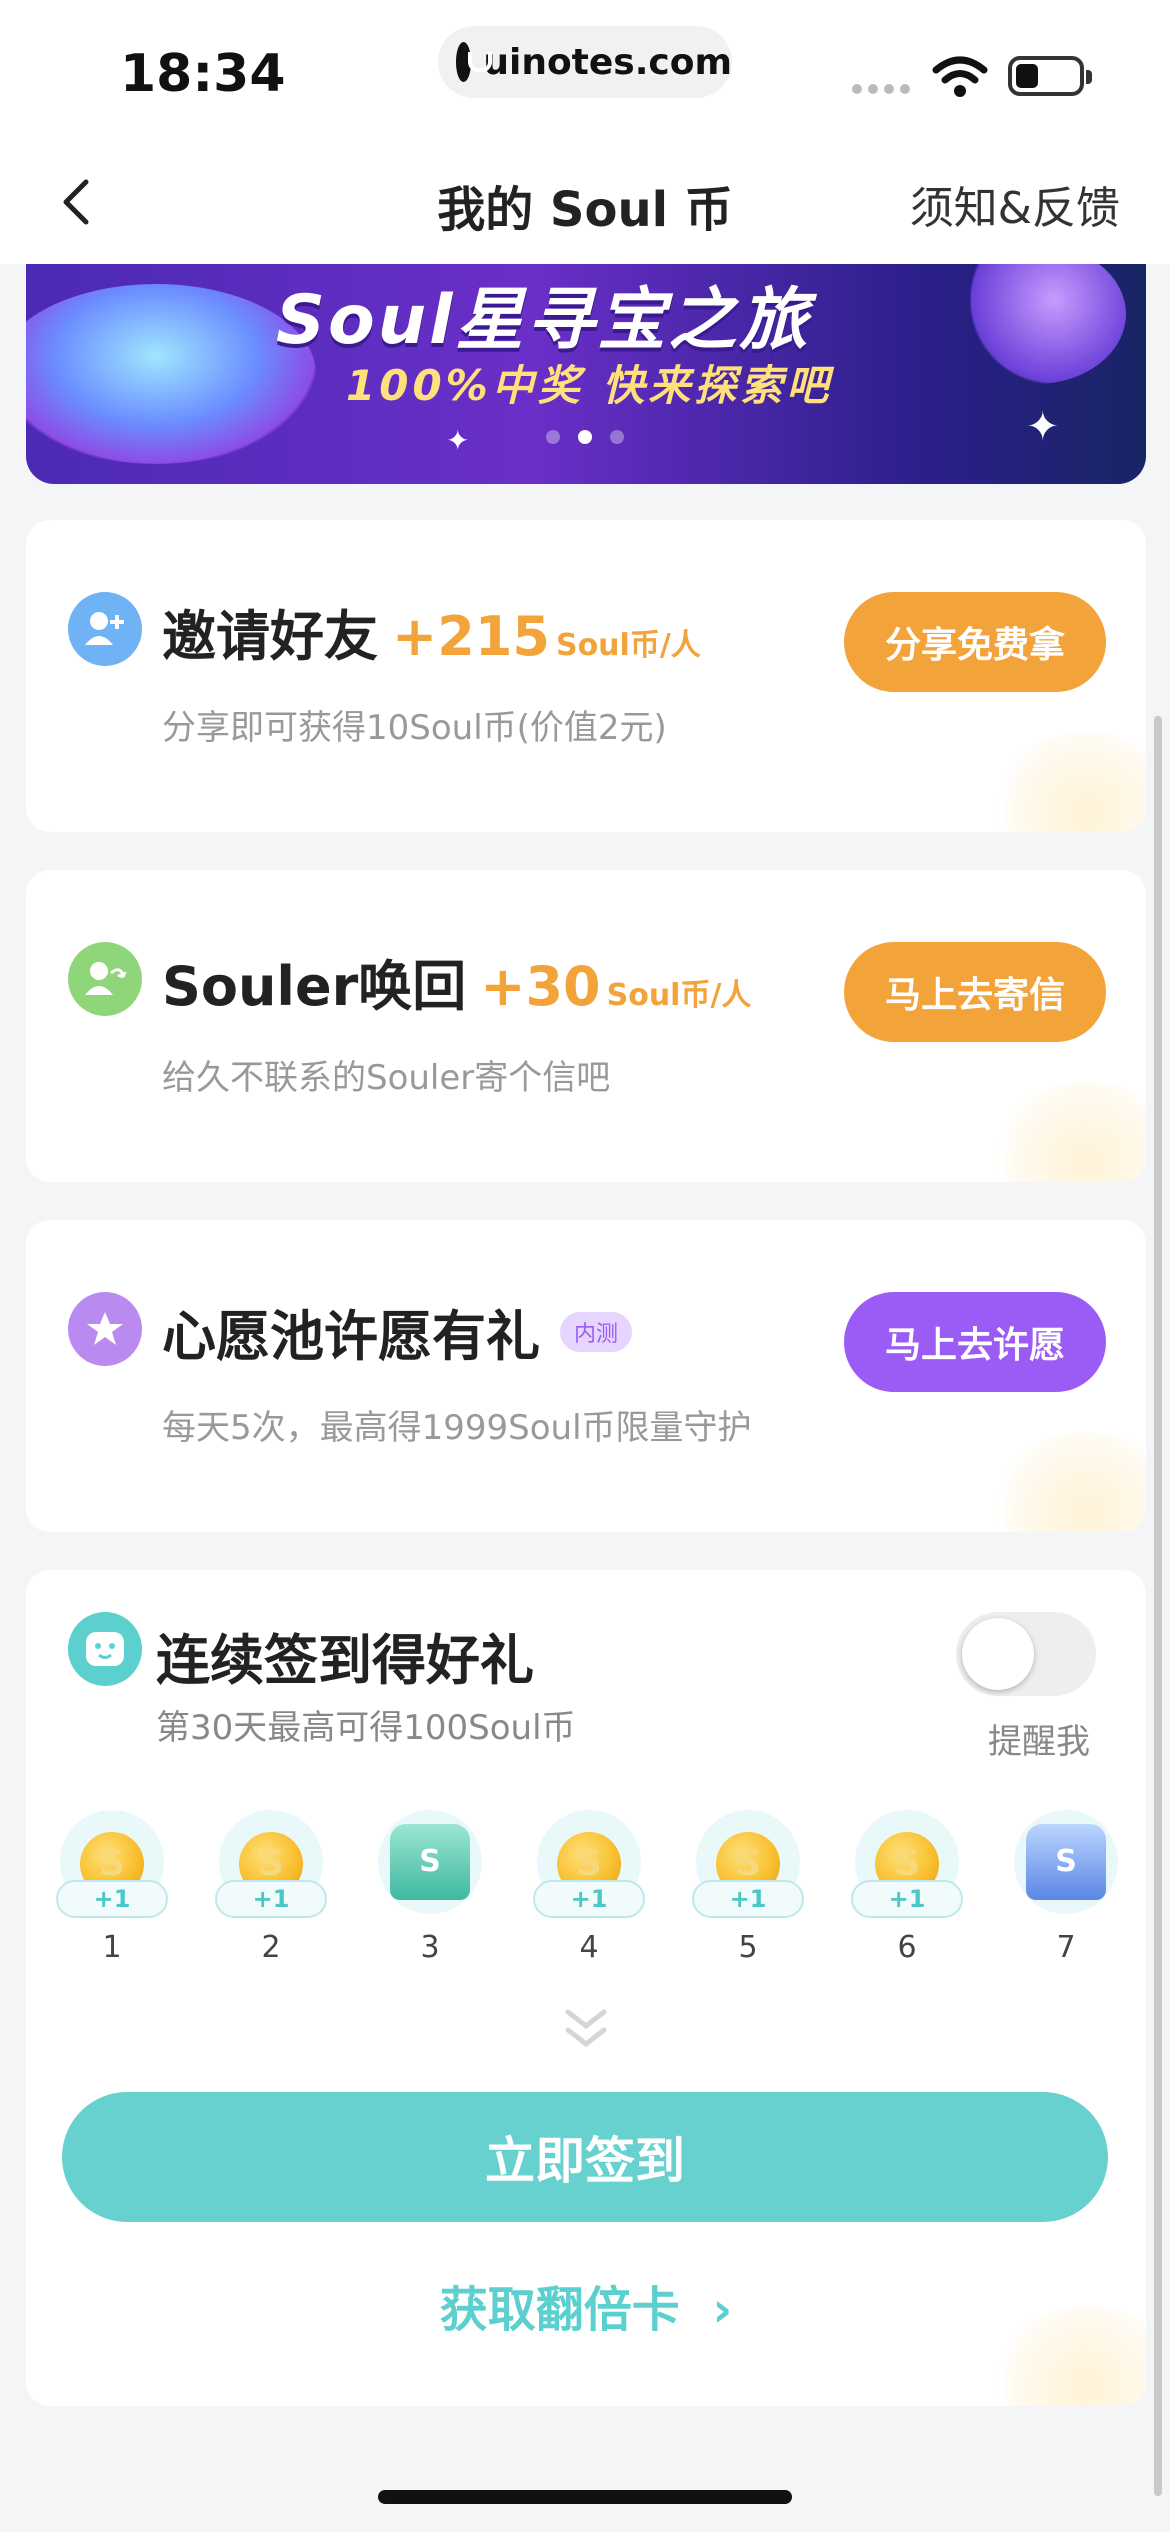  I want to click on wifi-icon, so click(960, 76).